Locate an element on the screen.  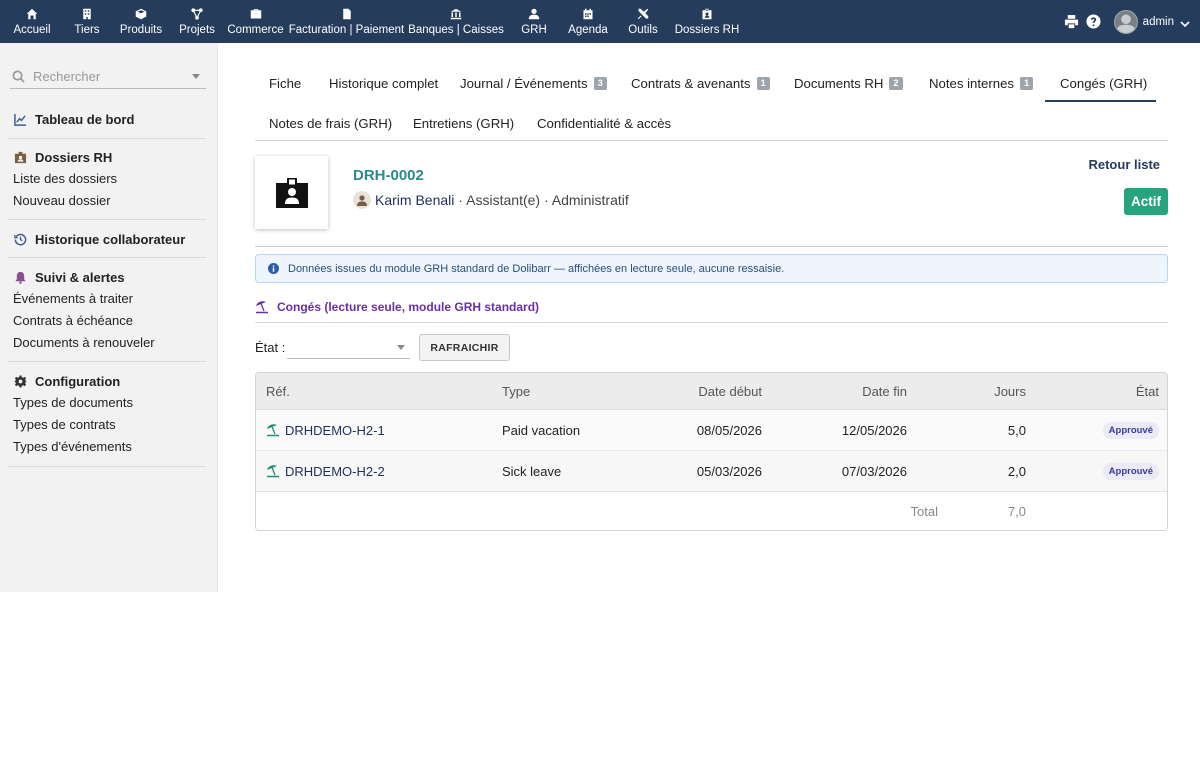
sidebar-historique-label: Historique collaborateur is located at coordinates (110, 239).